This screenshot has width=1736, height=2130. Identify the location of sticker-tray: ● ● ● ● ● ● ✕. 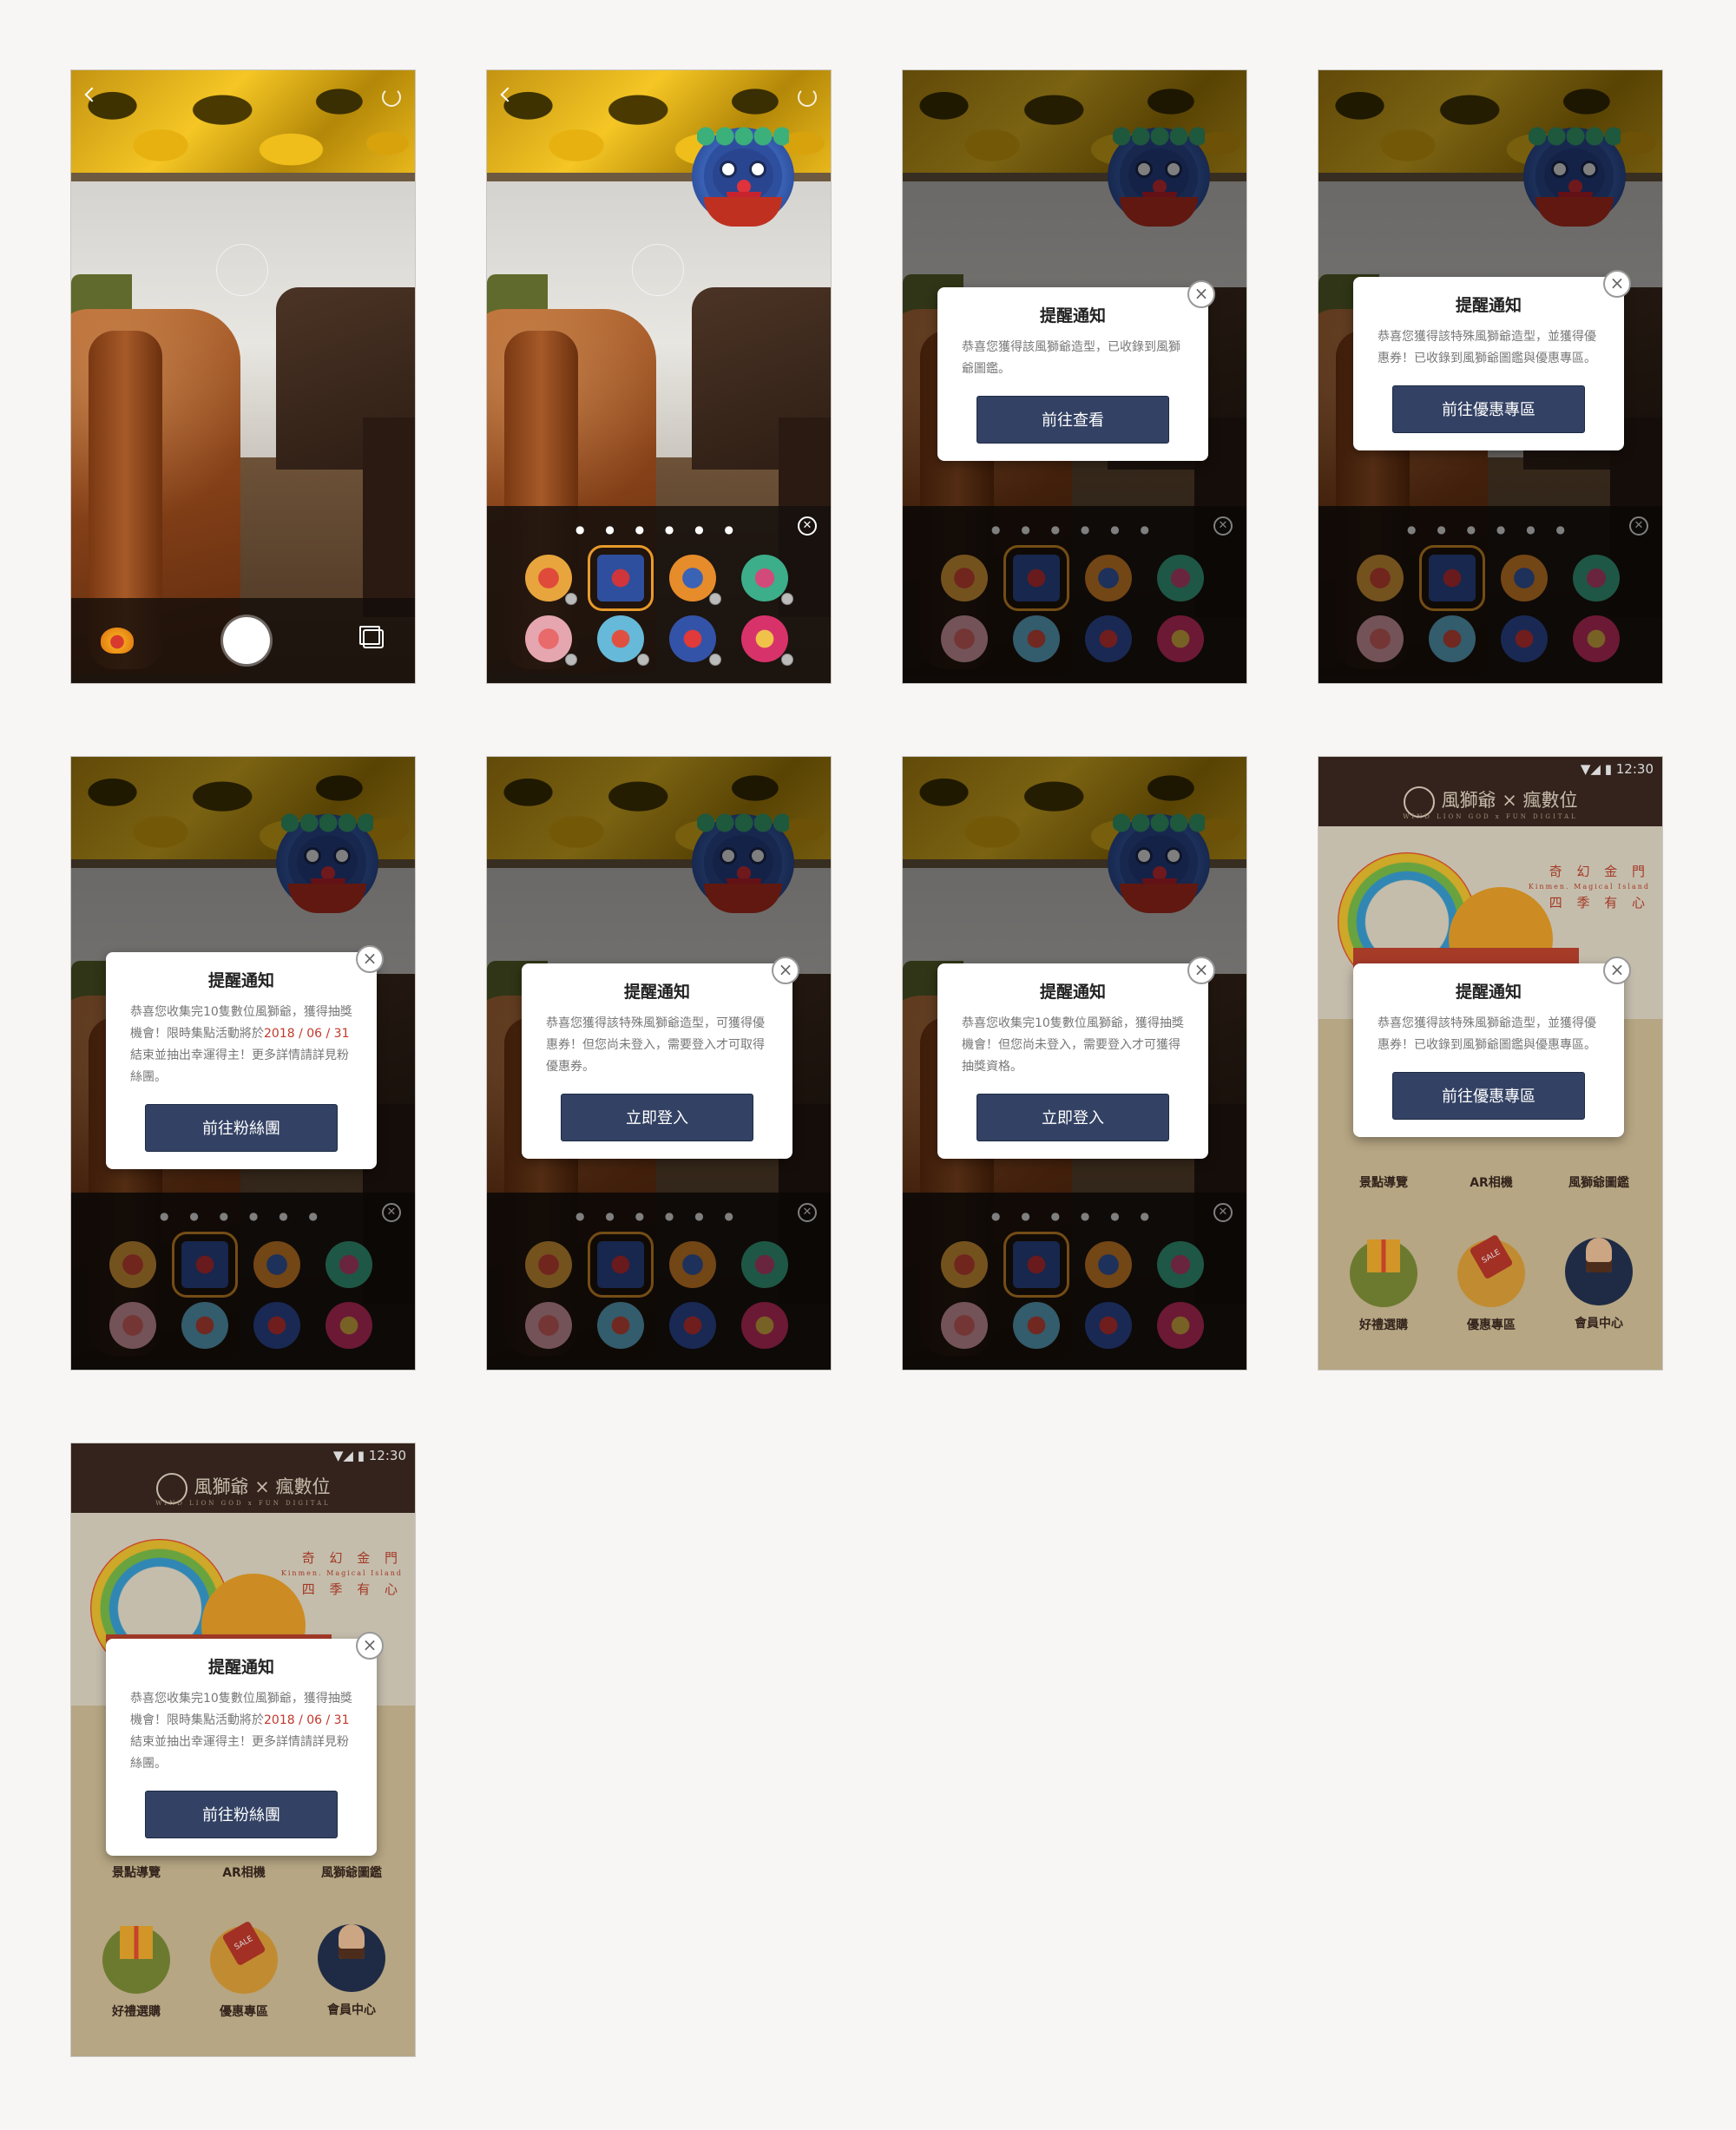
(659, 594).